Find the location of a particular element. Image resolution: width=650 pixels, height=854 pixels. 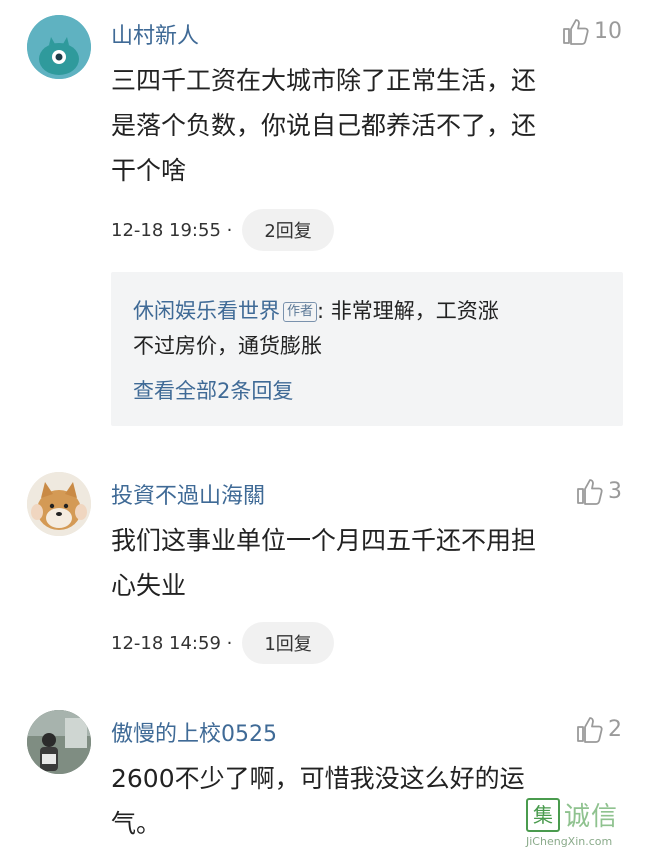

watermark-top: 集 诚信 is located at coordinates (585, 814).